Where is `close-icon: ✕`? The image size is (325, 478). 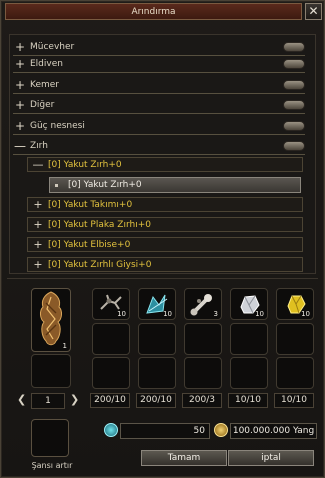 close-icon: ✕ is located at coordinates (313, 11).